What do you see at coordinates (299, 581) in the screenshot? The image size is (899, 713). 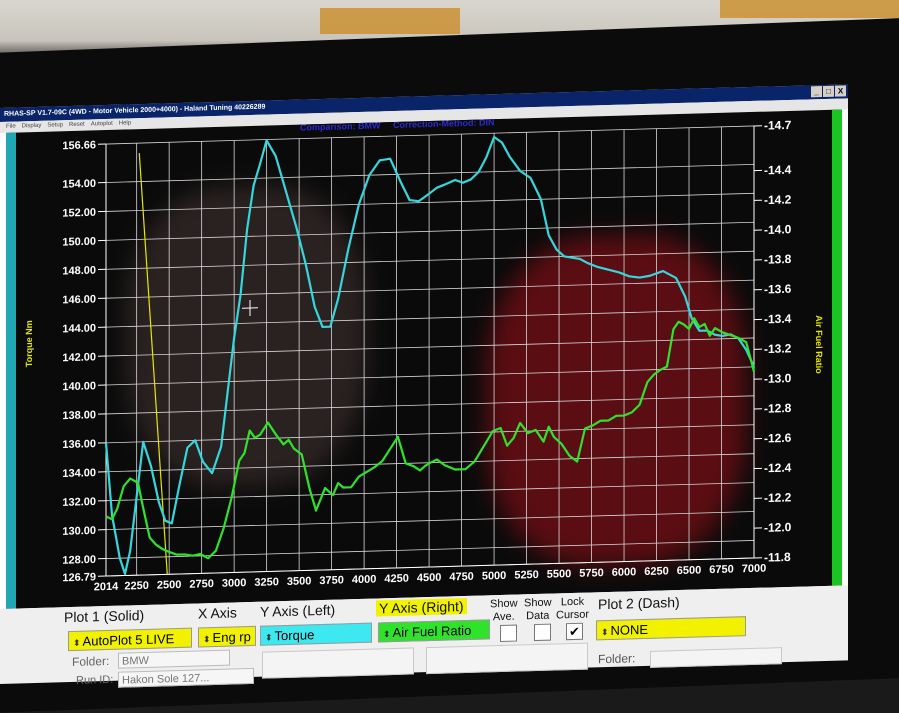 I see `x-tick-label: 3500` at bounding box center [299, 581].